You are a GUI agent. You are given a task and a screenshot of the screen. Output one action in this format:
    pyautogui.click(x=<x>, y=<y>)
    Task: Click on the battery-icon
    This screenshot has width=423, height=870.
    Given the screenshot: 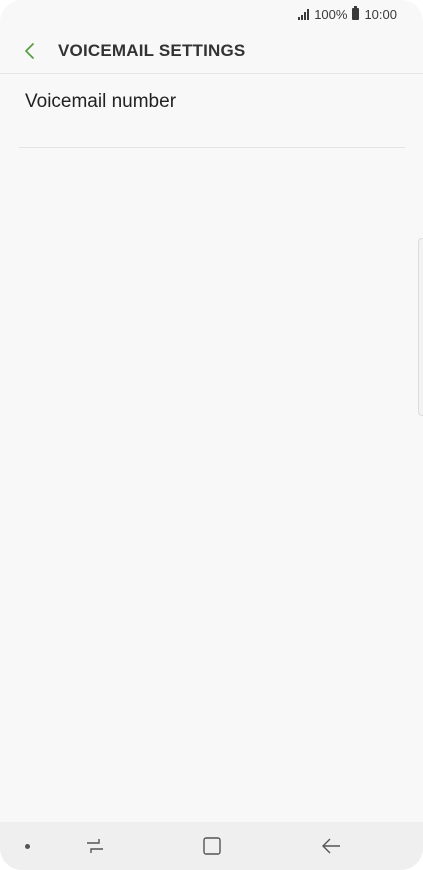 What is the action you would take?
    pyautogui.click(x=356, y=13)
    